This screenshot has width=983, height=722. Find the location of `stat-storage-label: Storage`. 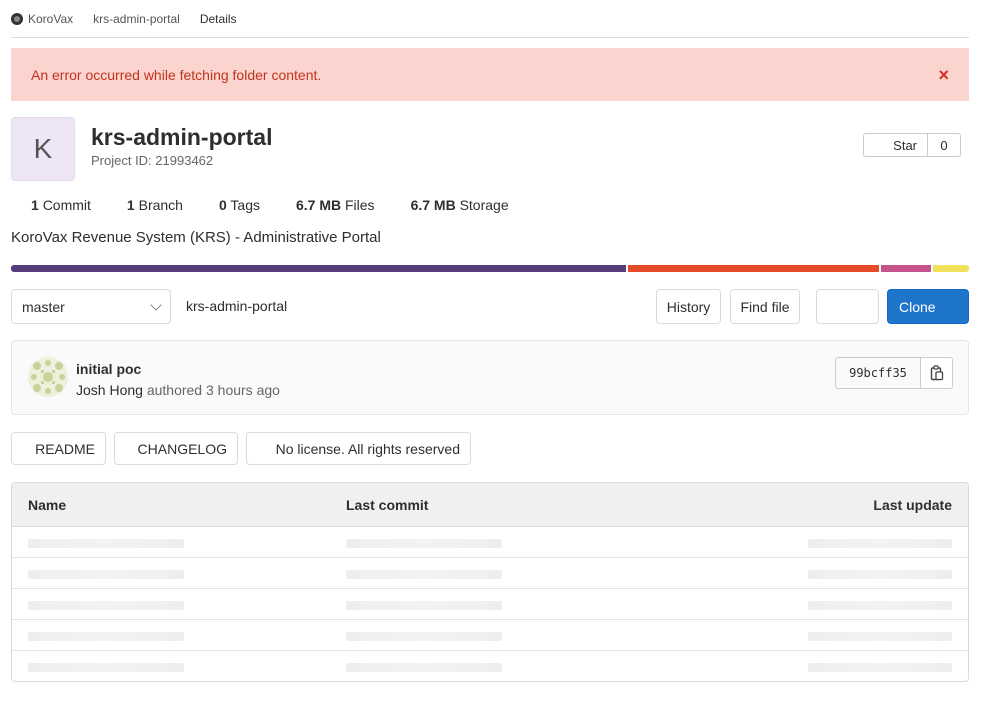

stat-storage-label: Storage is located at coordinates (484, 205).